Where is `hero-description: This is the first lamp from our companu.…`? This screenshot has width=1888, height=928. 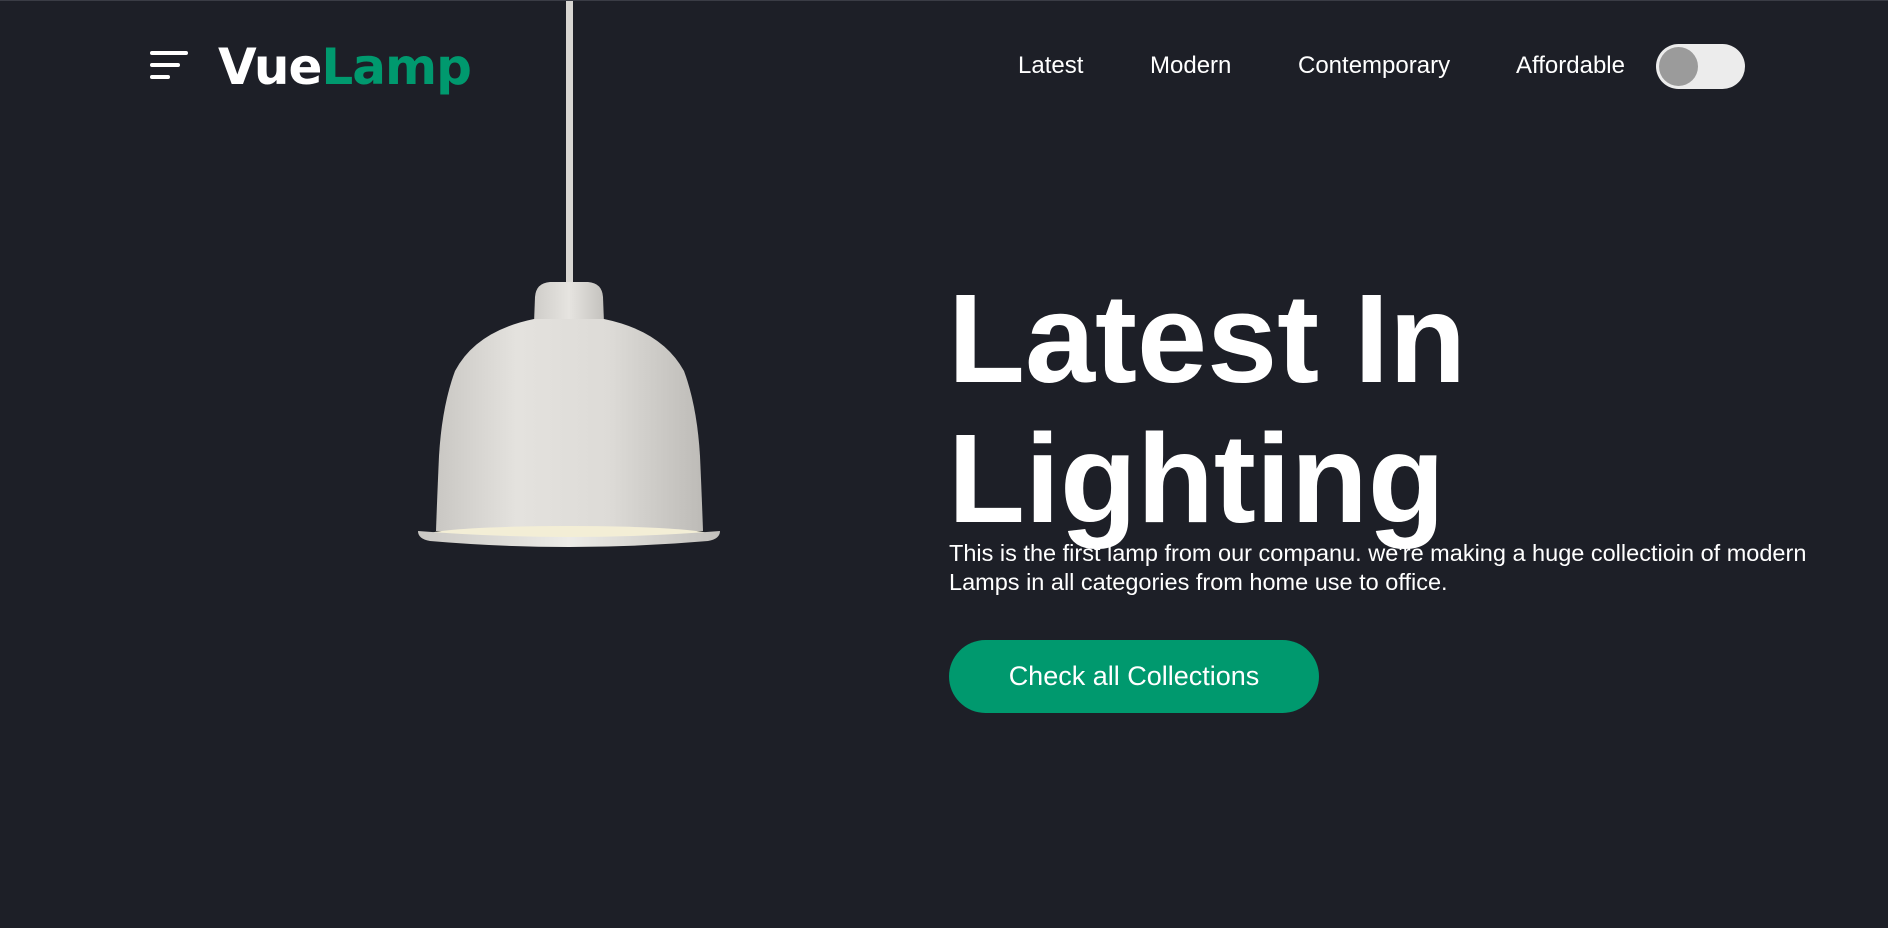
hero-description: This is the first lamp from our companu.… is located at coordinates (1378, 567).